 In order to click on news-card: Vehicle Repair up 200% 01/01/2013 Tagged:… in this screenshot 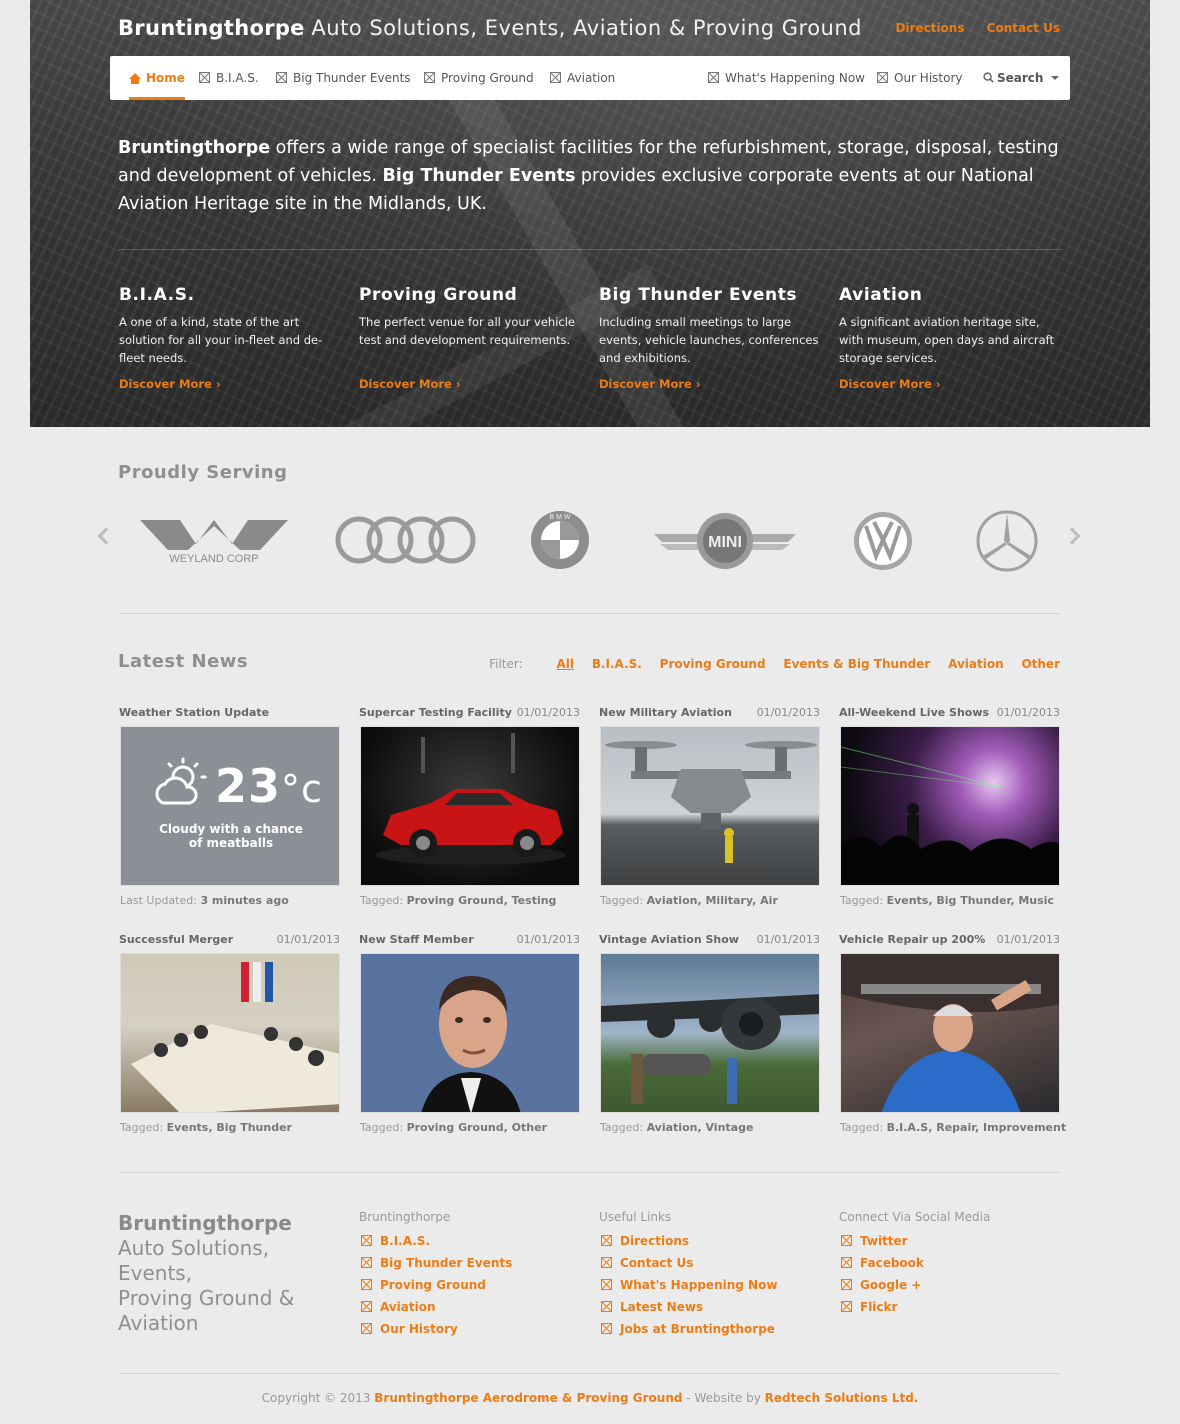, I will do `click(952, 1038)`.